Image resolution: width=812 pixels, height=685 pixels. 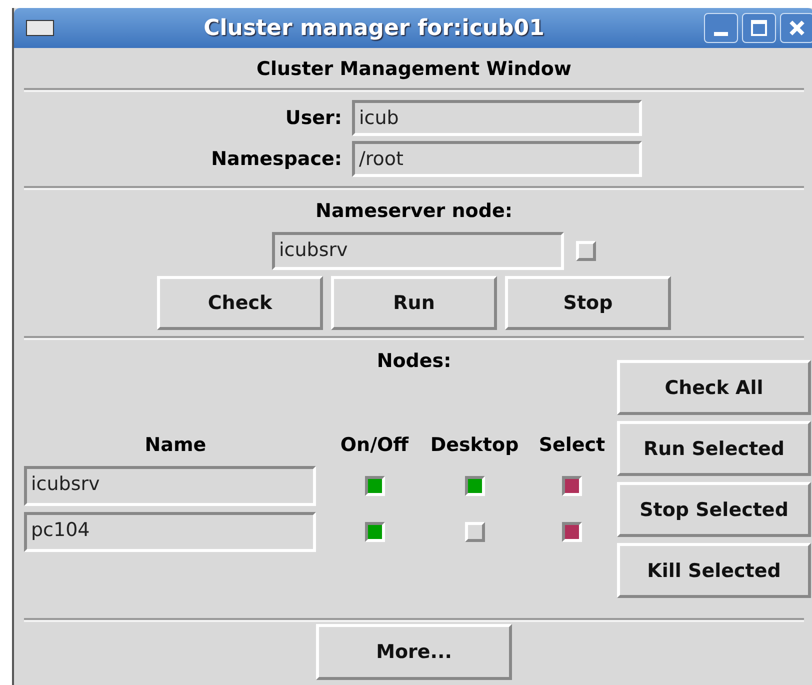 I want to click on kill-selected-button: Kill Selected, so click(x=714, y=570).